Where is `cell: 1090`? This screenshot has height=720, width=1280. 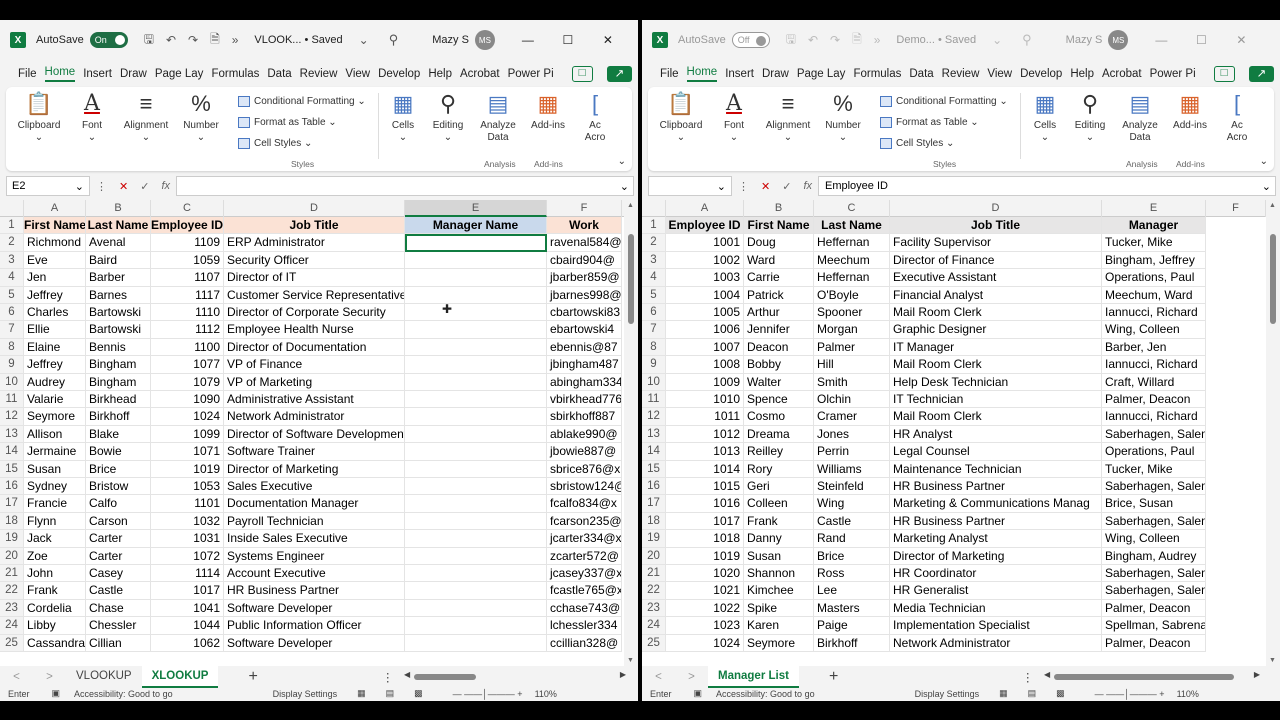
cell: 1090 is located at coordinates (187, 399).